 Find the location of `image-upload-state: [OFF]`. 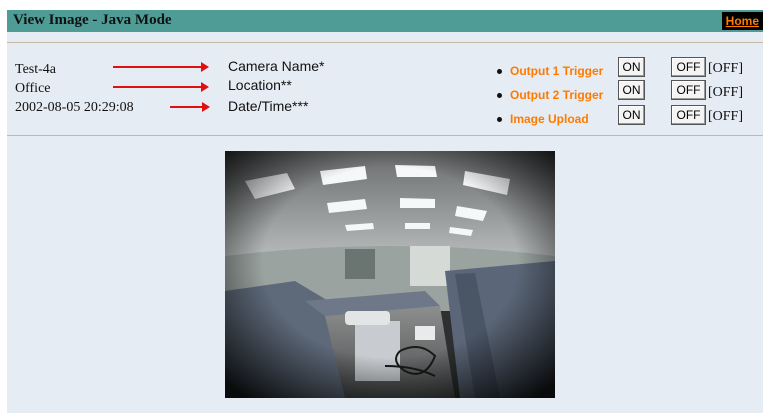

image-upload-state: [OFF] is located at coordinates (726, 116).